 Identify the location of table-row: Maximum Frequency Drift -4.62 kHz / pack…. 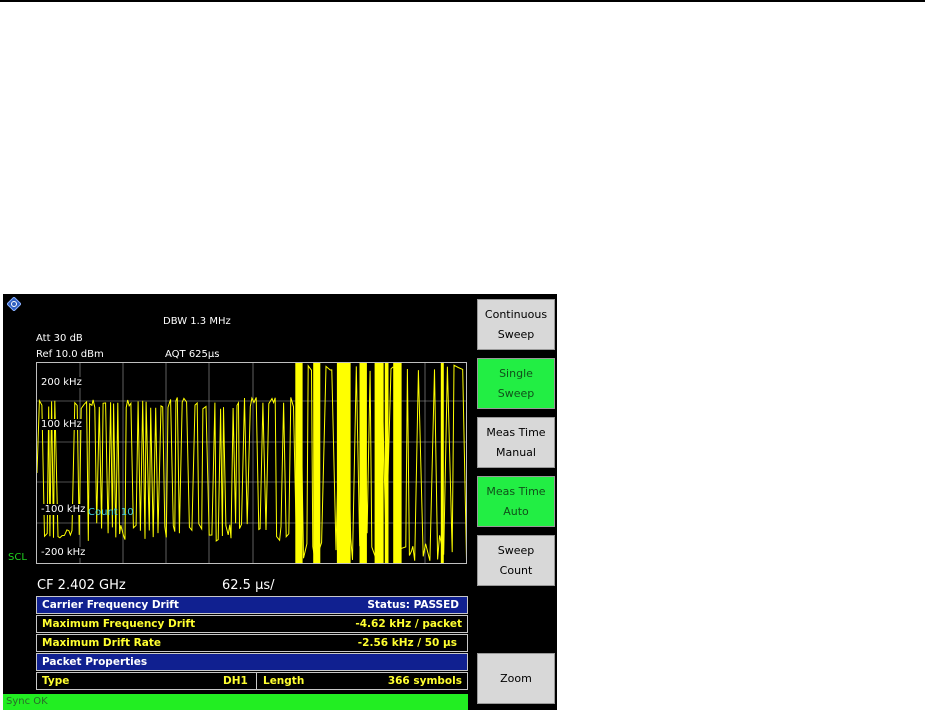
(252, 624).